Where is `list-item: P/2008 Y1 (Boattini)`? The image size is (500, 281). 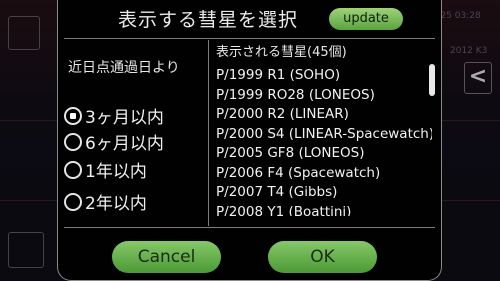
list-item: P/2008 Y1 (Boattini) is located at coordinates (324, 210).